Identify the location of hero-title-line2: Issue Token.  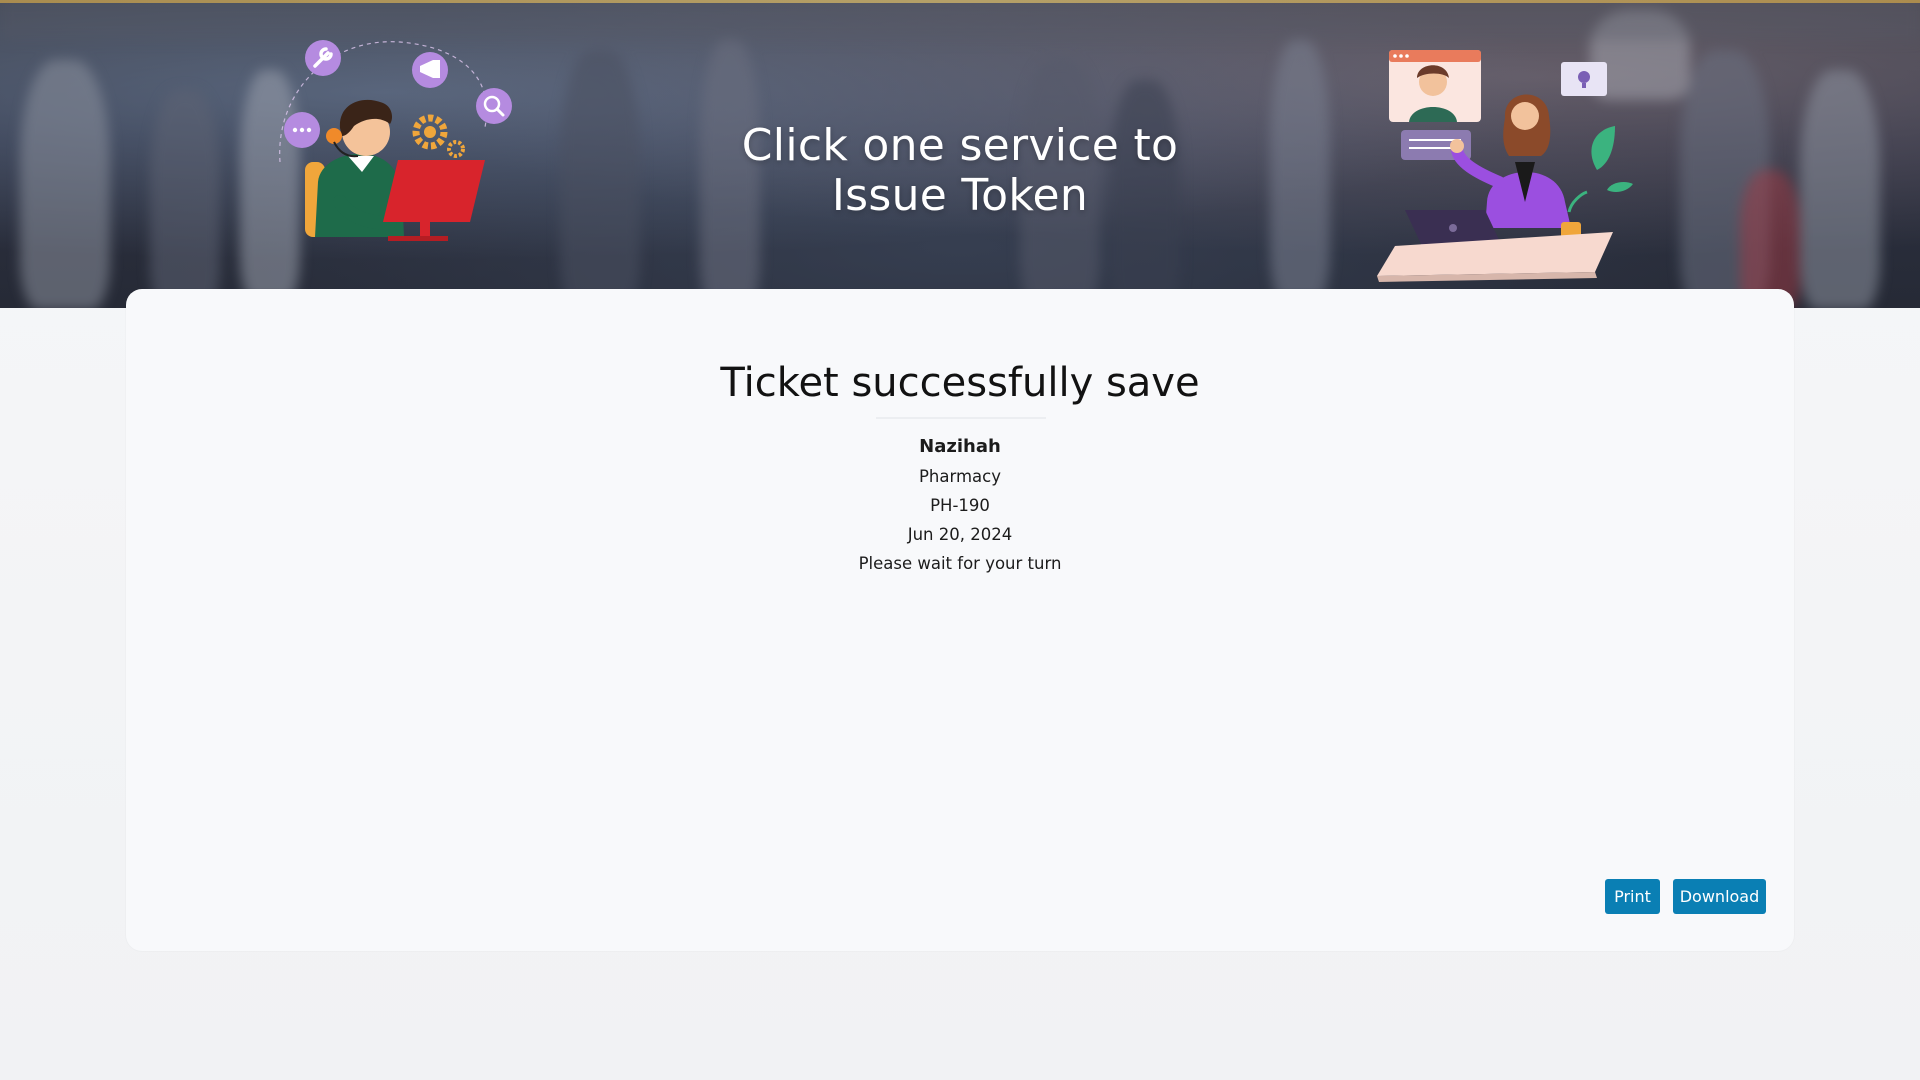
(960, 196).